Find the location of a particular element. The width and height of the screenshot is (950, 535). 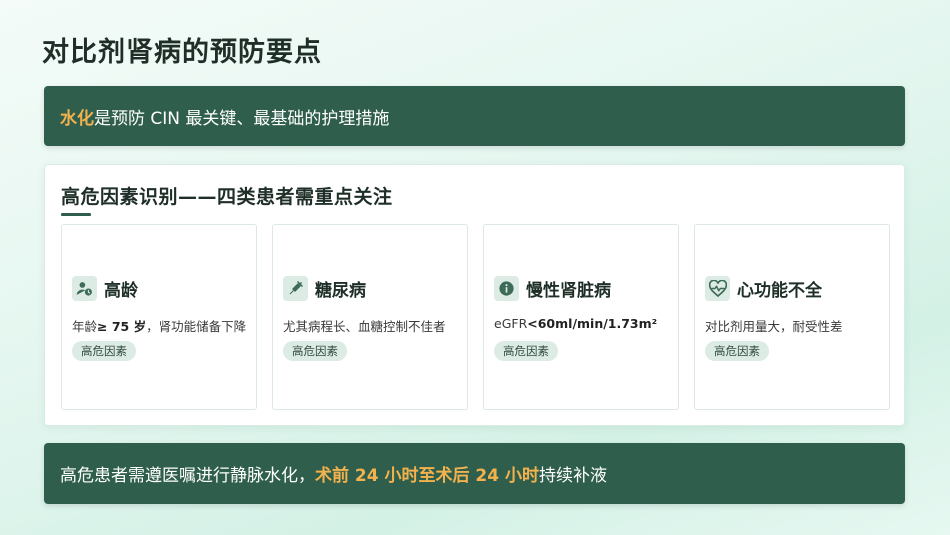

desc-prefix: 尤其病程长、血糖控制不佳者 is located at coordinates (364, 326).